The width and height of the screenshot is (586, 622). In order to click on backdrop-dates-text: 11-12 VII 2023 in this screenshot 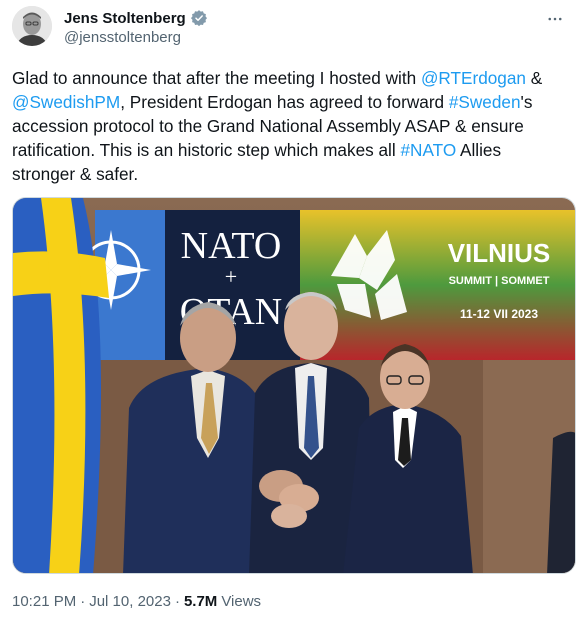, I will do `click(499, 314)`.